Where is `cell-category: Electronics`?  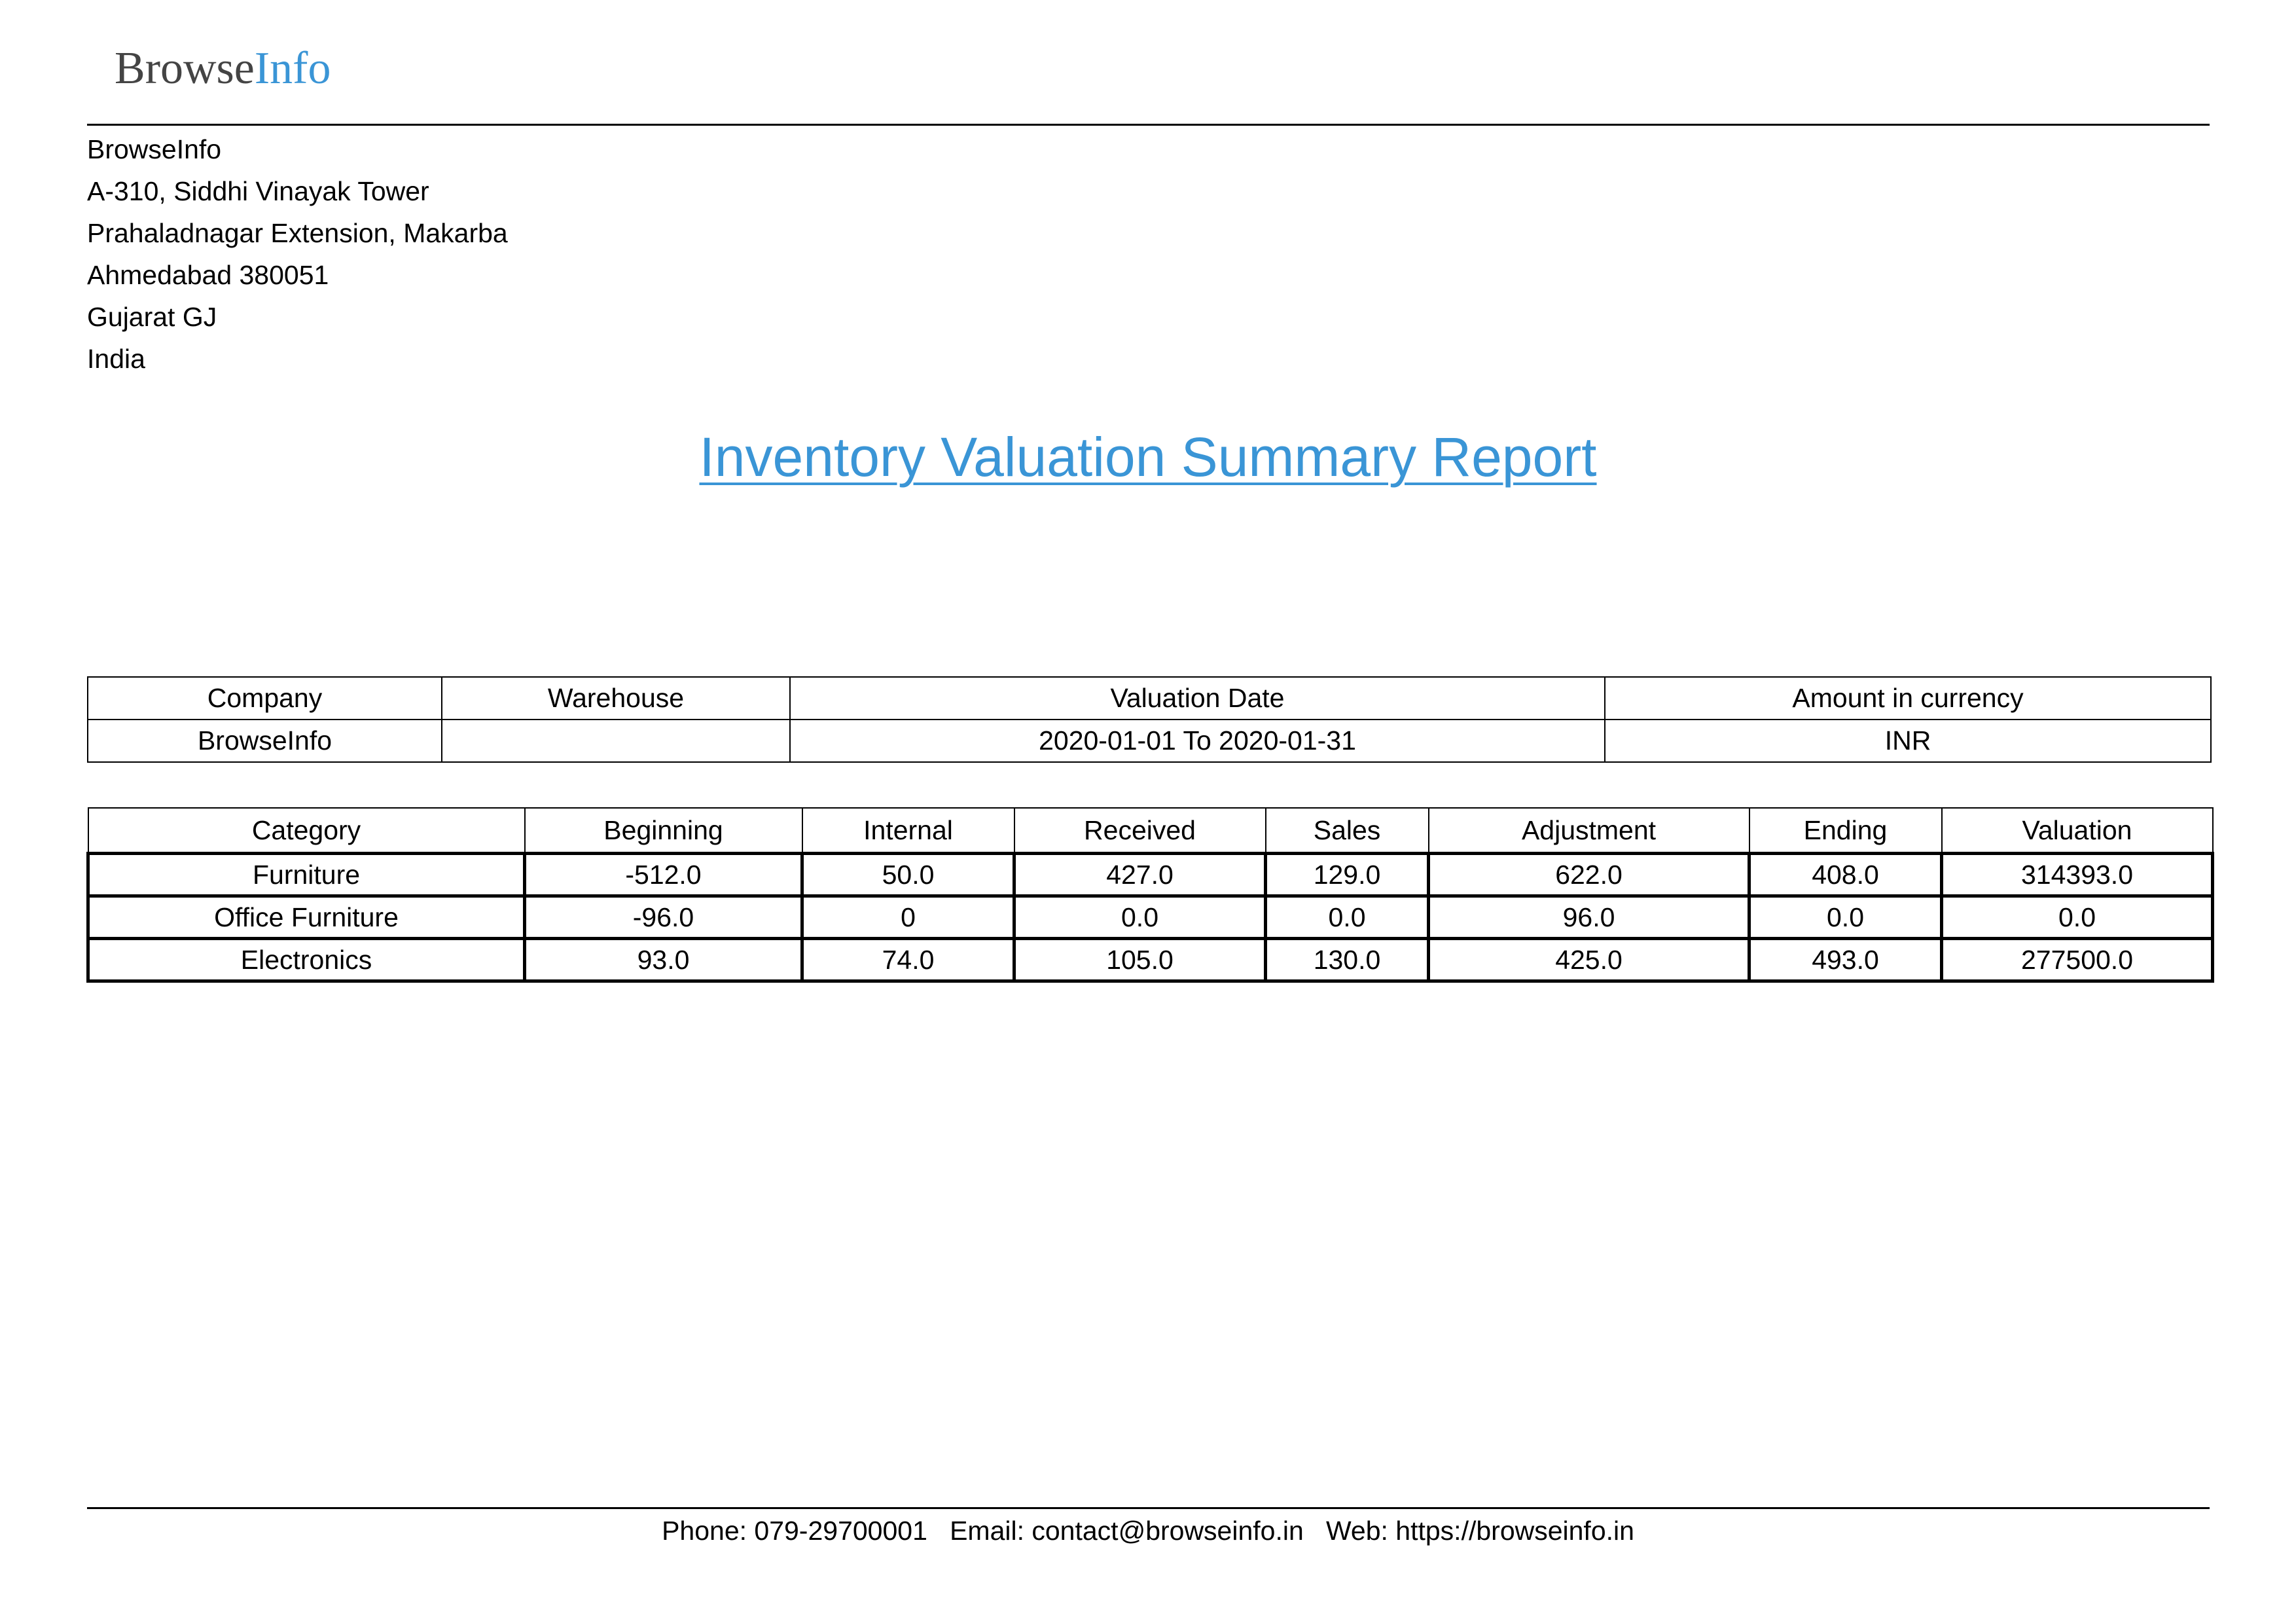 cell-category: Electronics is located at coordinates (306, 960).